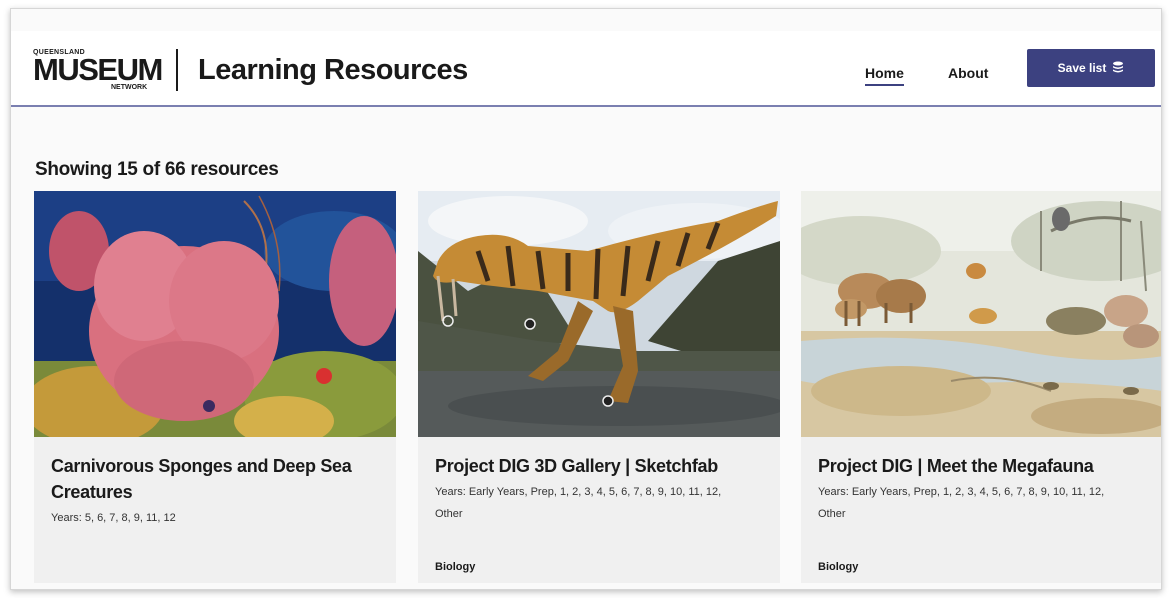  What do you see at coordinates (1118, 68) in the screenshot?
I see `list-stack-icon` at bounding box center [1118, 68].